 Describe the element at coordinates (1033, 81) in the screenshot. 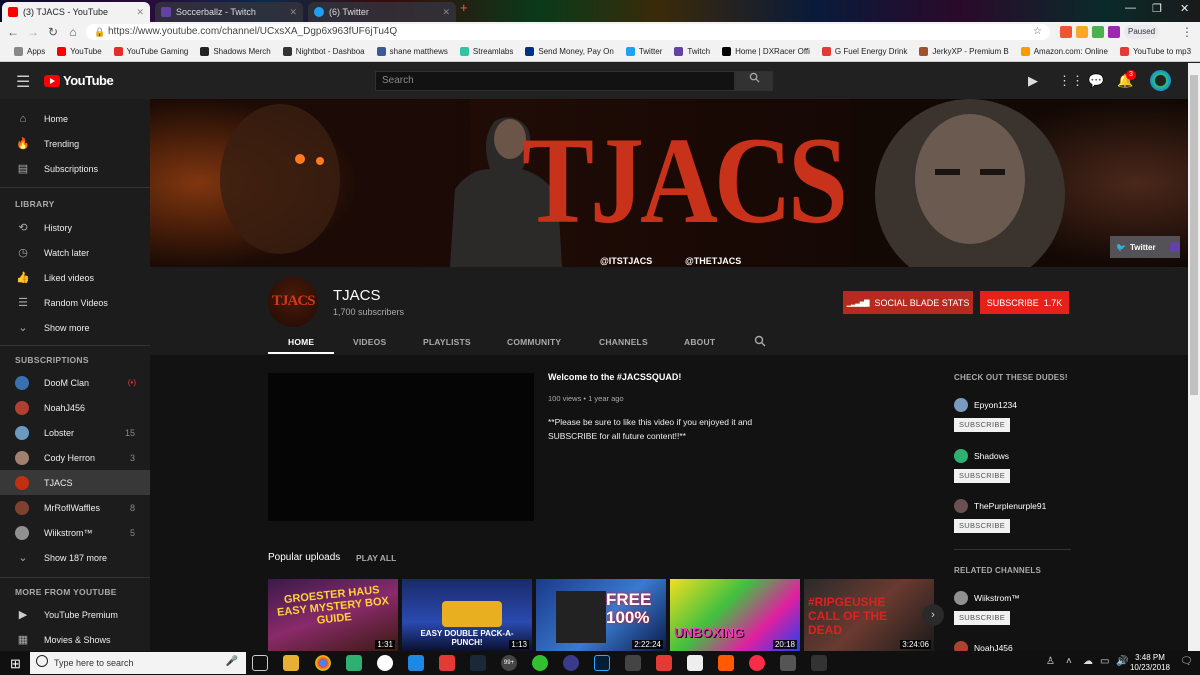

I see `upload-video-icon: ▶` at that location.